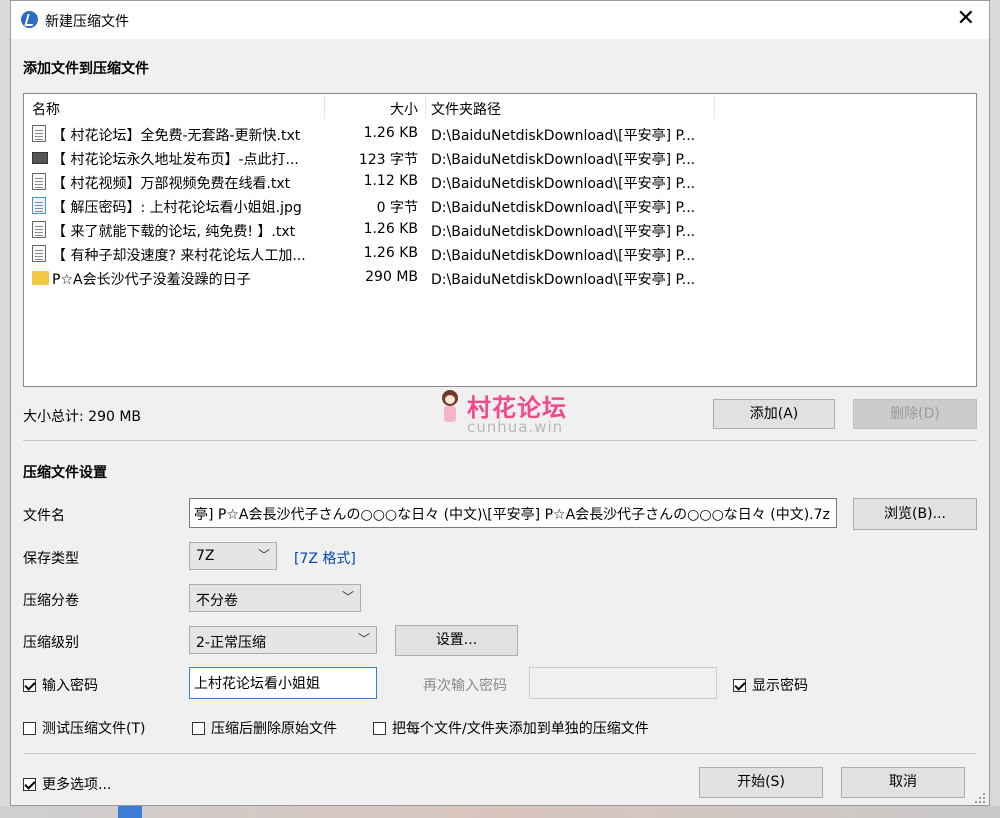 This screenshot has width=1000, height=818. Describe the element at coordinates (82, 417) in the screenshot. I see `total-size-label: 大小总计: 290 MB` at that location.